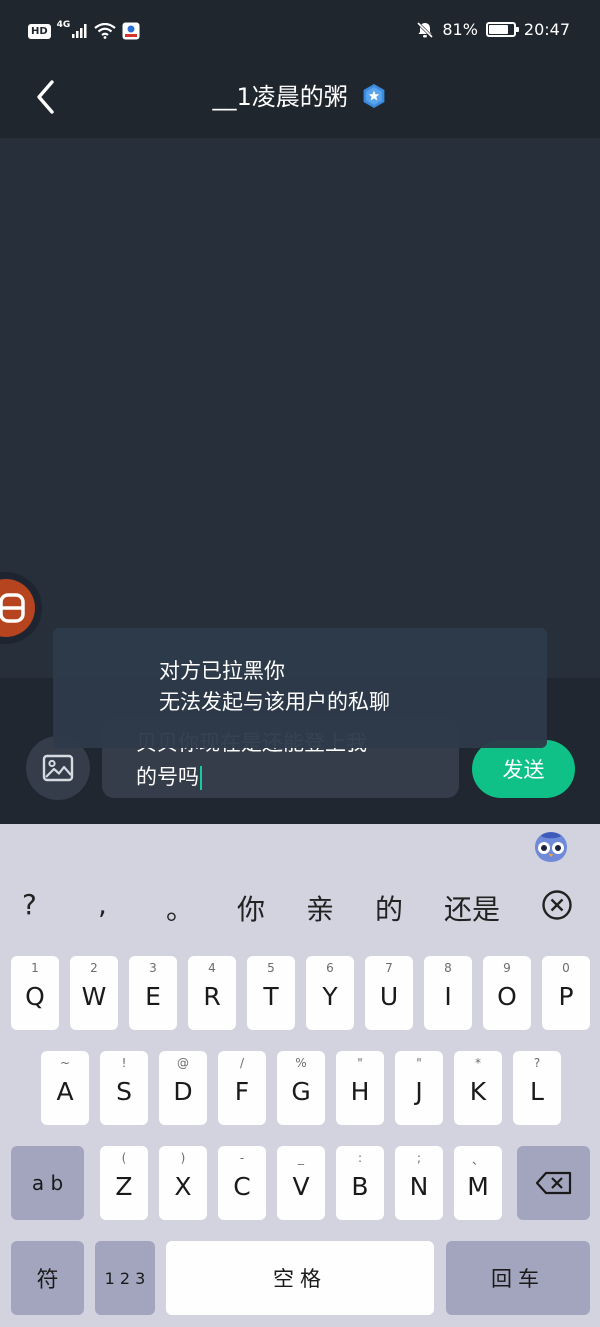 The width and height of the screenshot is (600, 1327). What do you see at coordinates (212, 993) in the screenshot?
I see `key-r: 4R` at bounding box center [212, 993].